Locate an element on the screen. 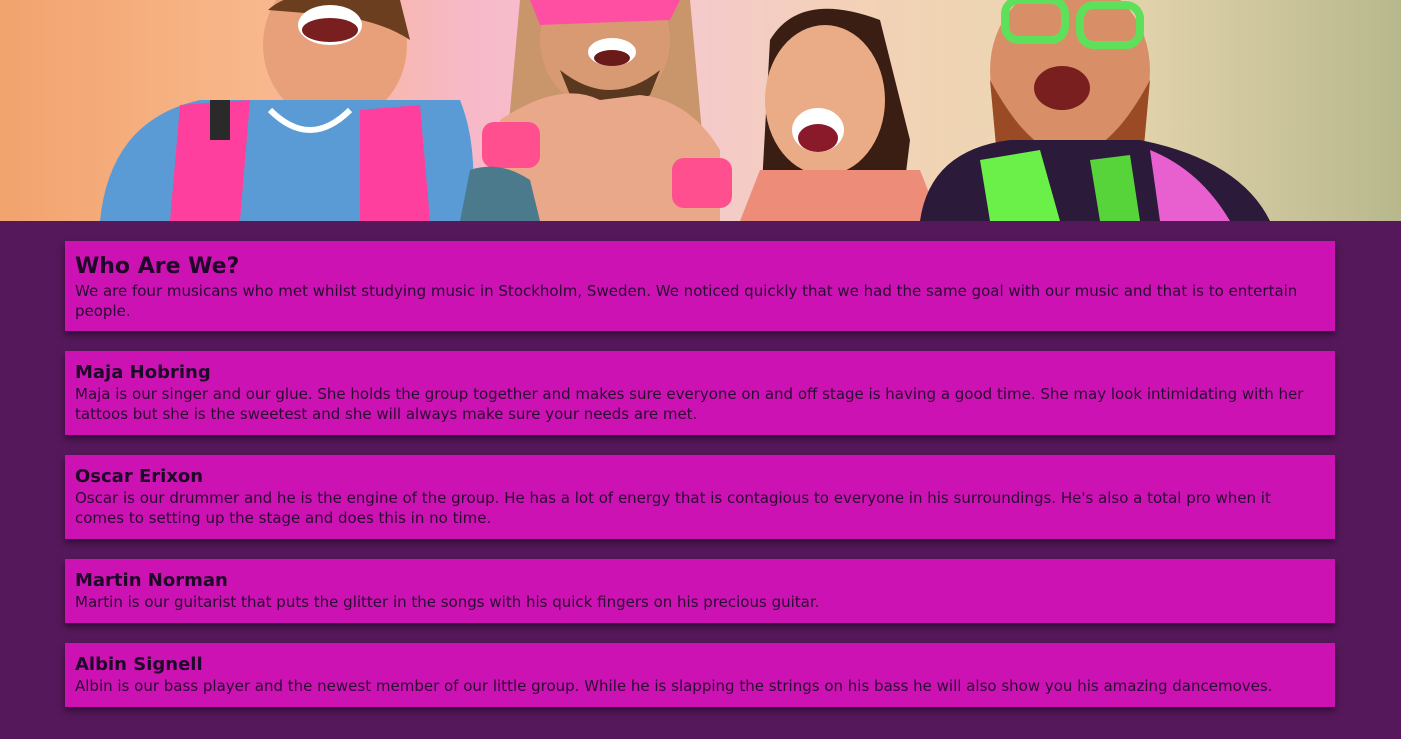 This screenshot has height=739, width=1401. person-3-figure is located at coordinates (840, 114).